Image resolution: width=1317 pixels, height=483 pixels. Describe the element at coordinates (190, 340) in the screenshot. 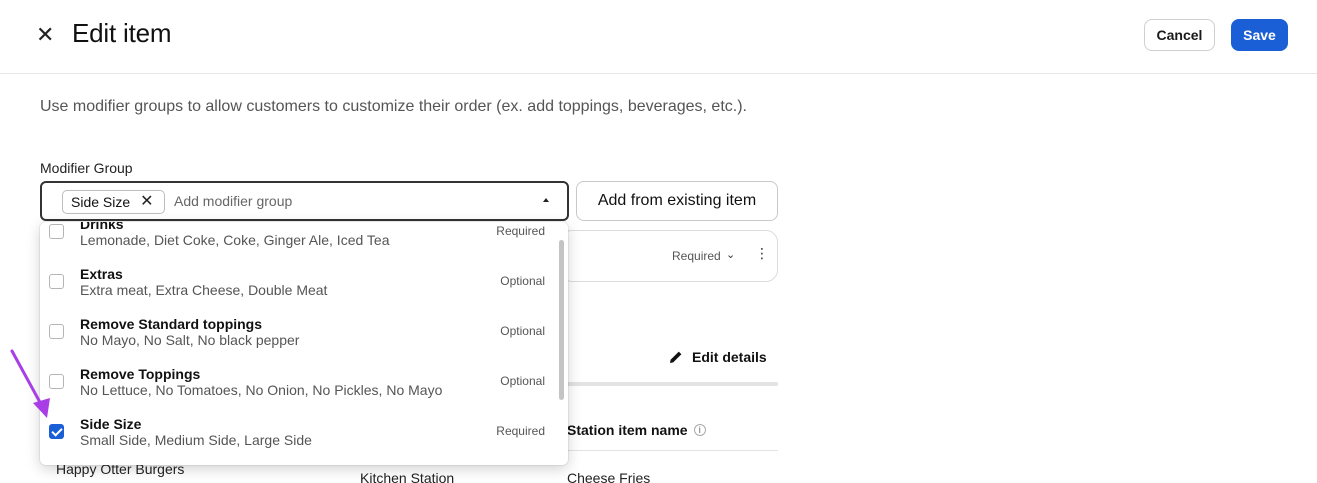

I see `option-description: No Mayo, No Salt, No black pepper` at that location.